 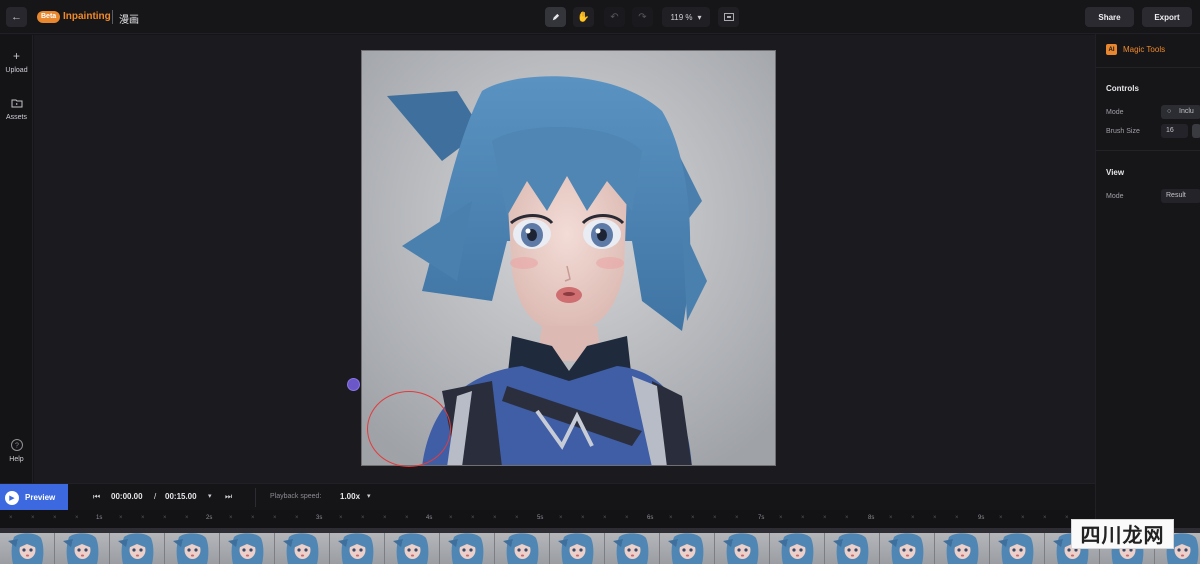 What do you see at coordinates (129, 18) in the screenshot?
I see `project-name: 漫画` at bounding box center [129, 18].